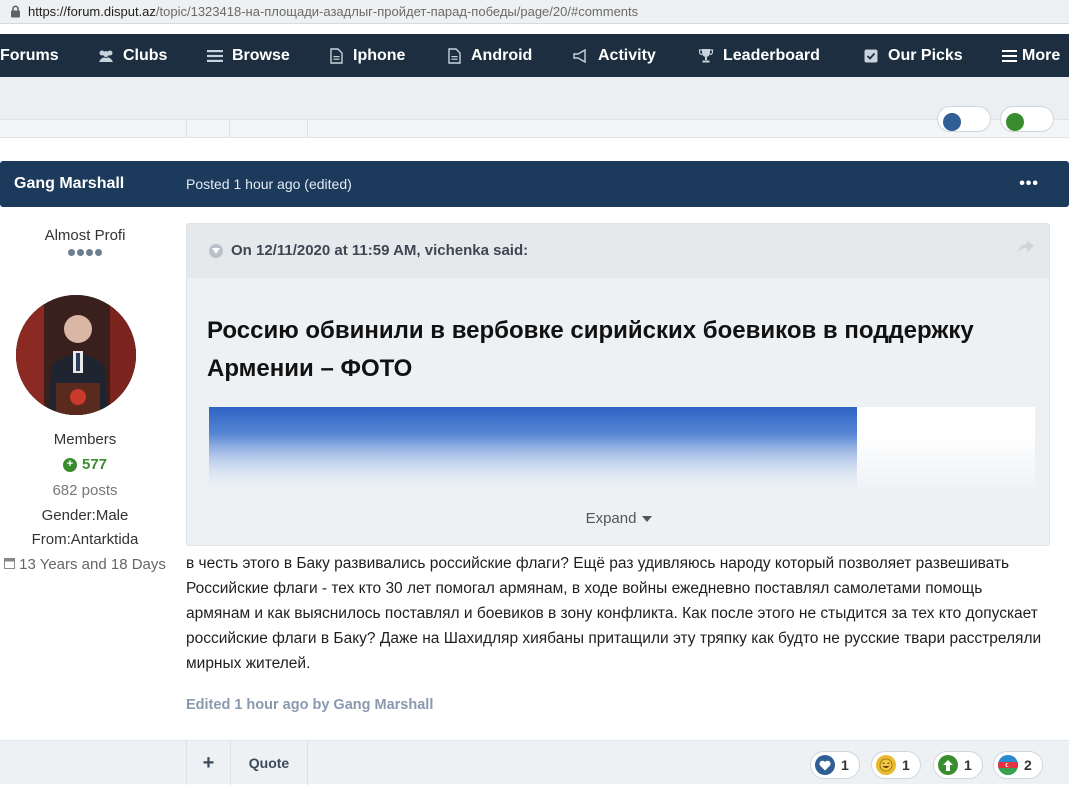  What do you see at coordinates (85, 539) in the screenshot?
I see `author-location: From:Antarktida` at bounding box center [85, 539].